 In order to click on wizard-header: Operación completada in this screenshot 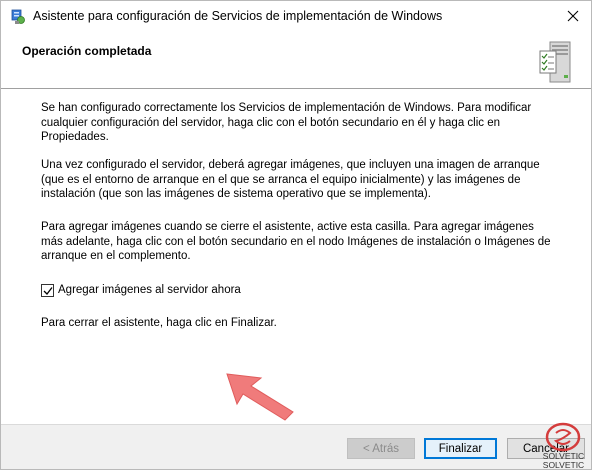, I will do `click(296, 59)`.